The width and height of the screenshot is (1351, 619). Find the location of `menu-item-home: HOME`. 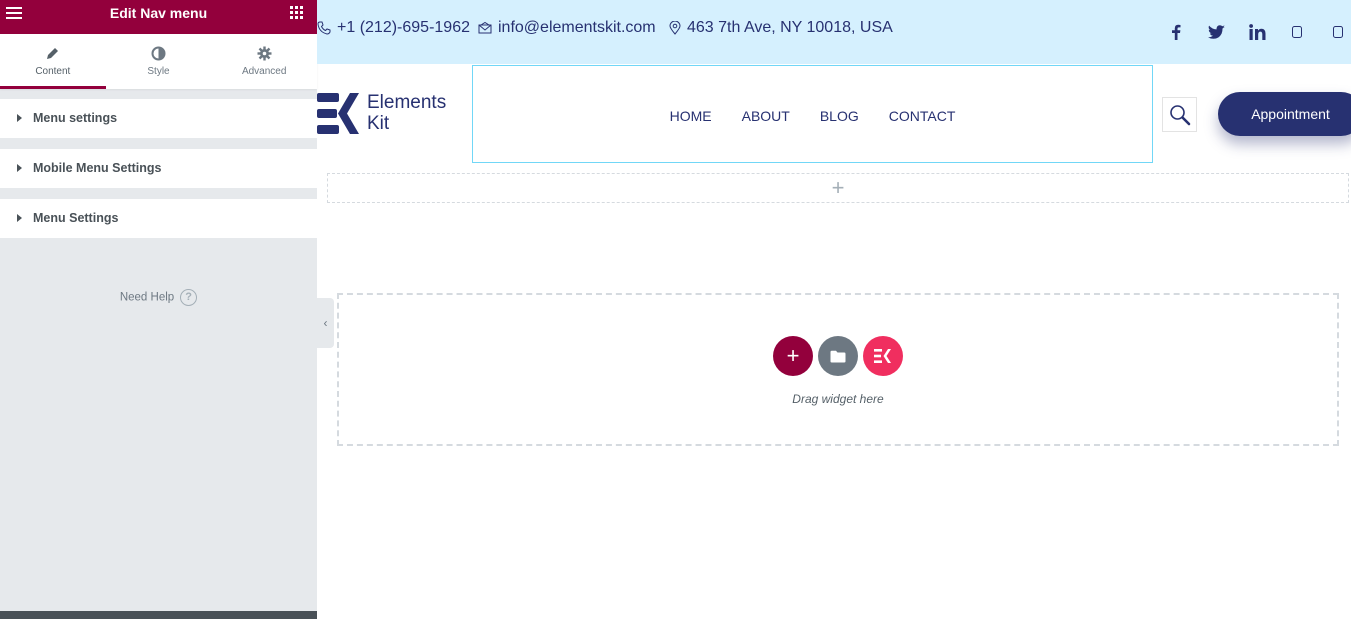

menu-item-home: HOME is located at coordinates (691, 116).